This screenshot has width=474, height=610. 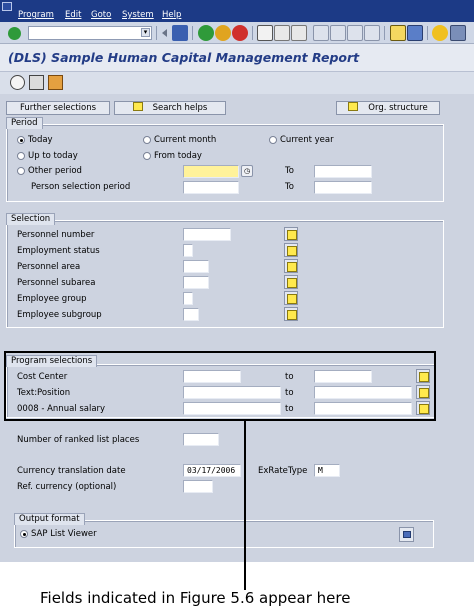 What do you see at coordinates (171, 15) in the screenshot?
I see `menu-help: Help` at bounding box center [171, 15].